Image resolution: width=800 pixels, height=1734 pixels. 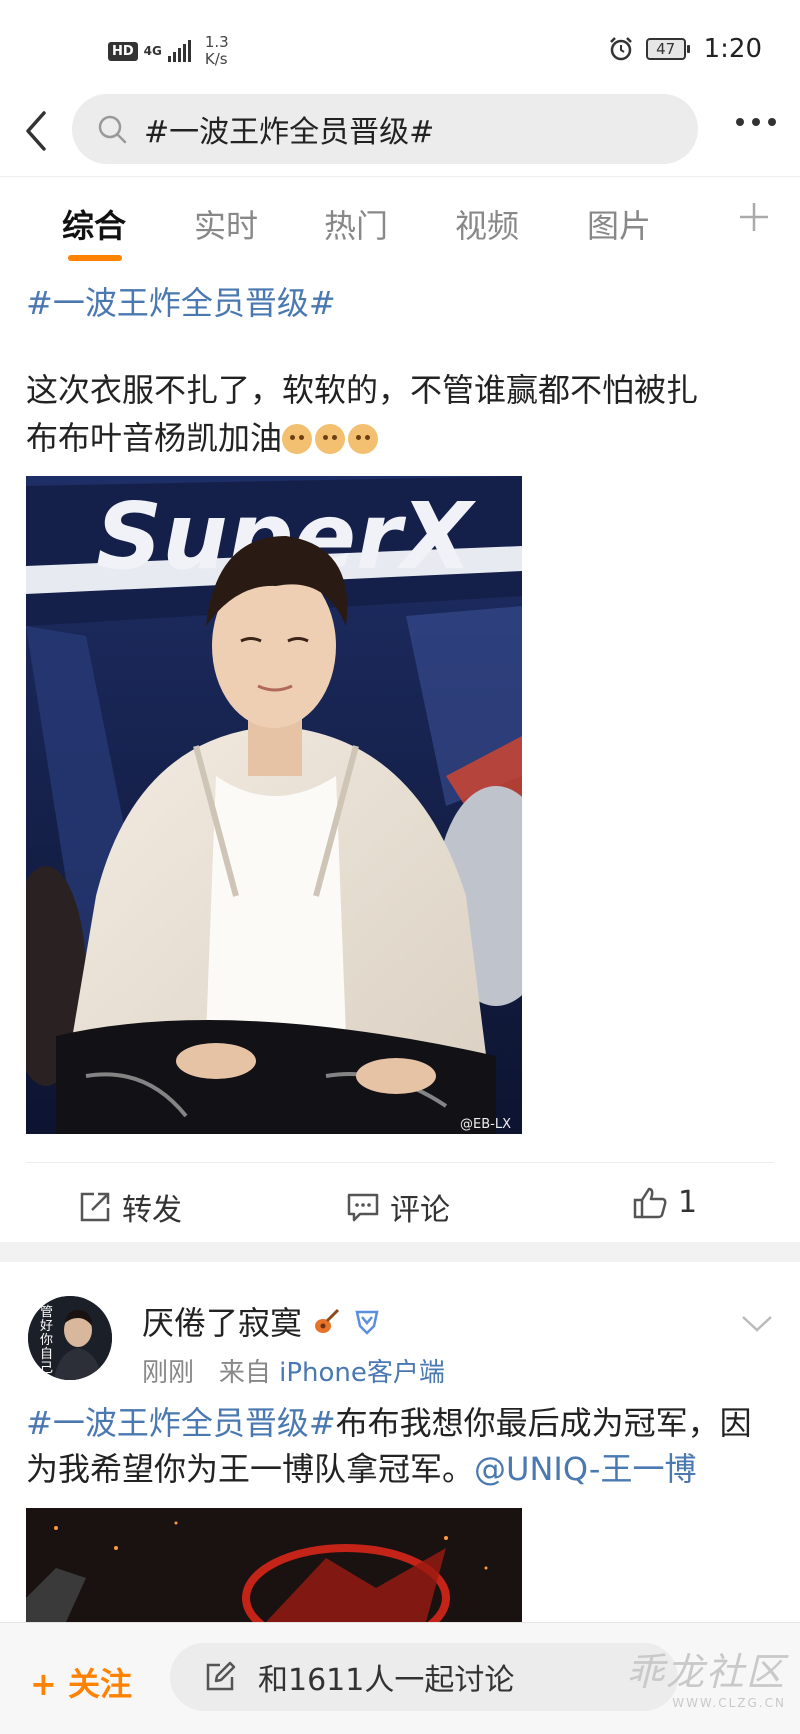 I want to click on tab-images: 图片, so click(x=619, y=224).